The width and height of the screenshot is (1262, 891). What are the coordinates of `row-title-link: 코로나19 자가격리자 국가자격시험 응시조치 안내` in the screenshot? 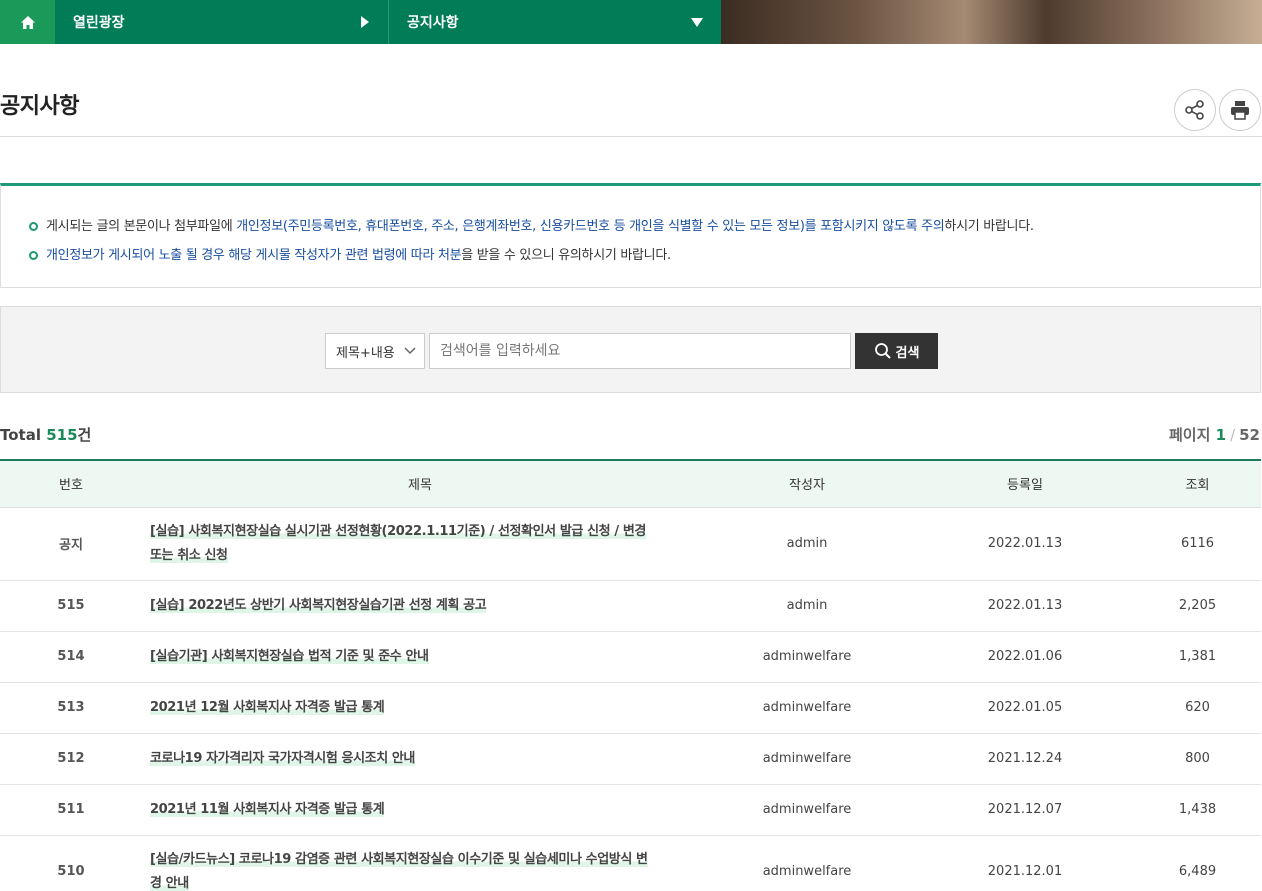 It's located at (420, 759).